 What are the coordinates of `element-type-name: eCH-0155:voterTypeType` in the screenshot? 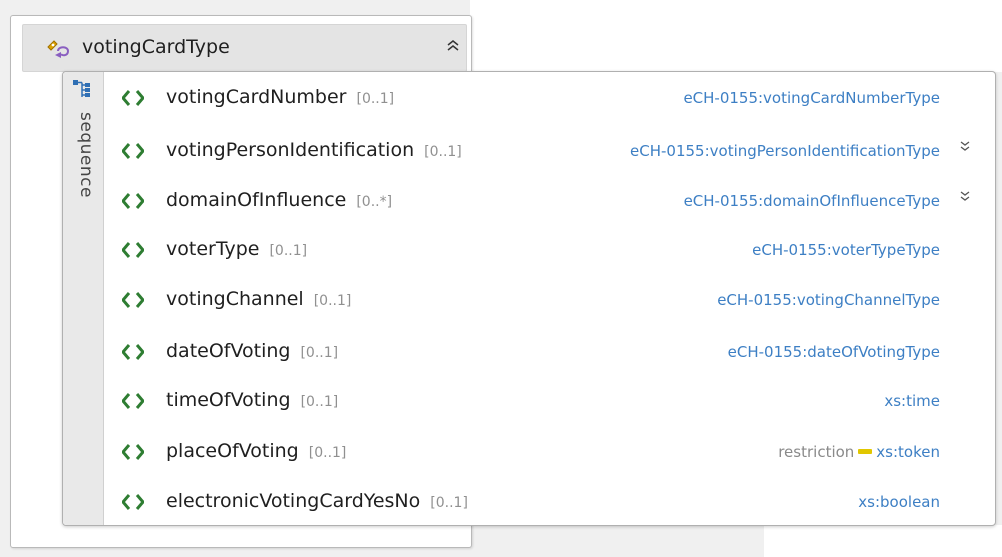 It's located at (846, 250).